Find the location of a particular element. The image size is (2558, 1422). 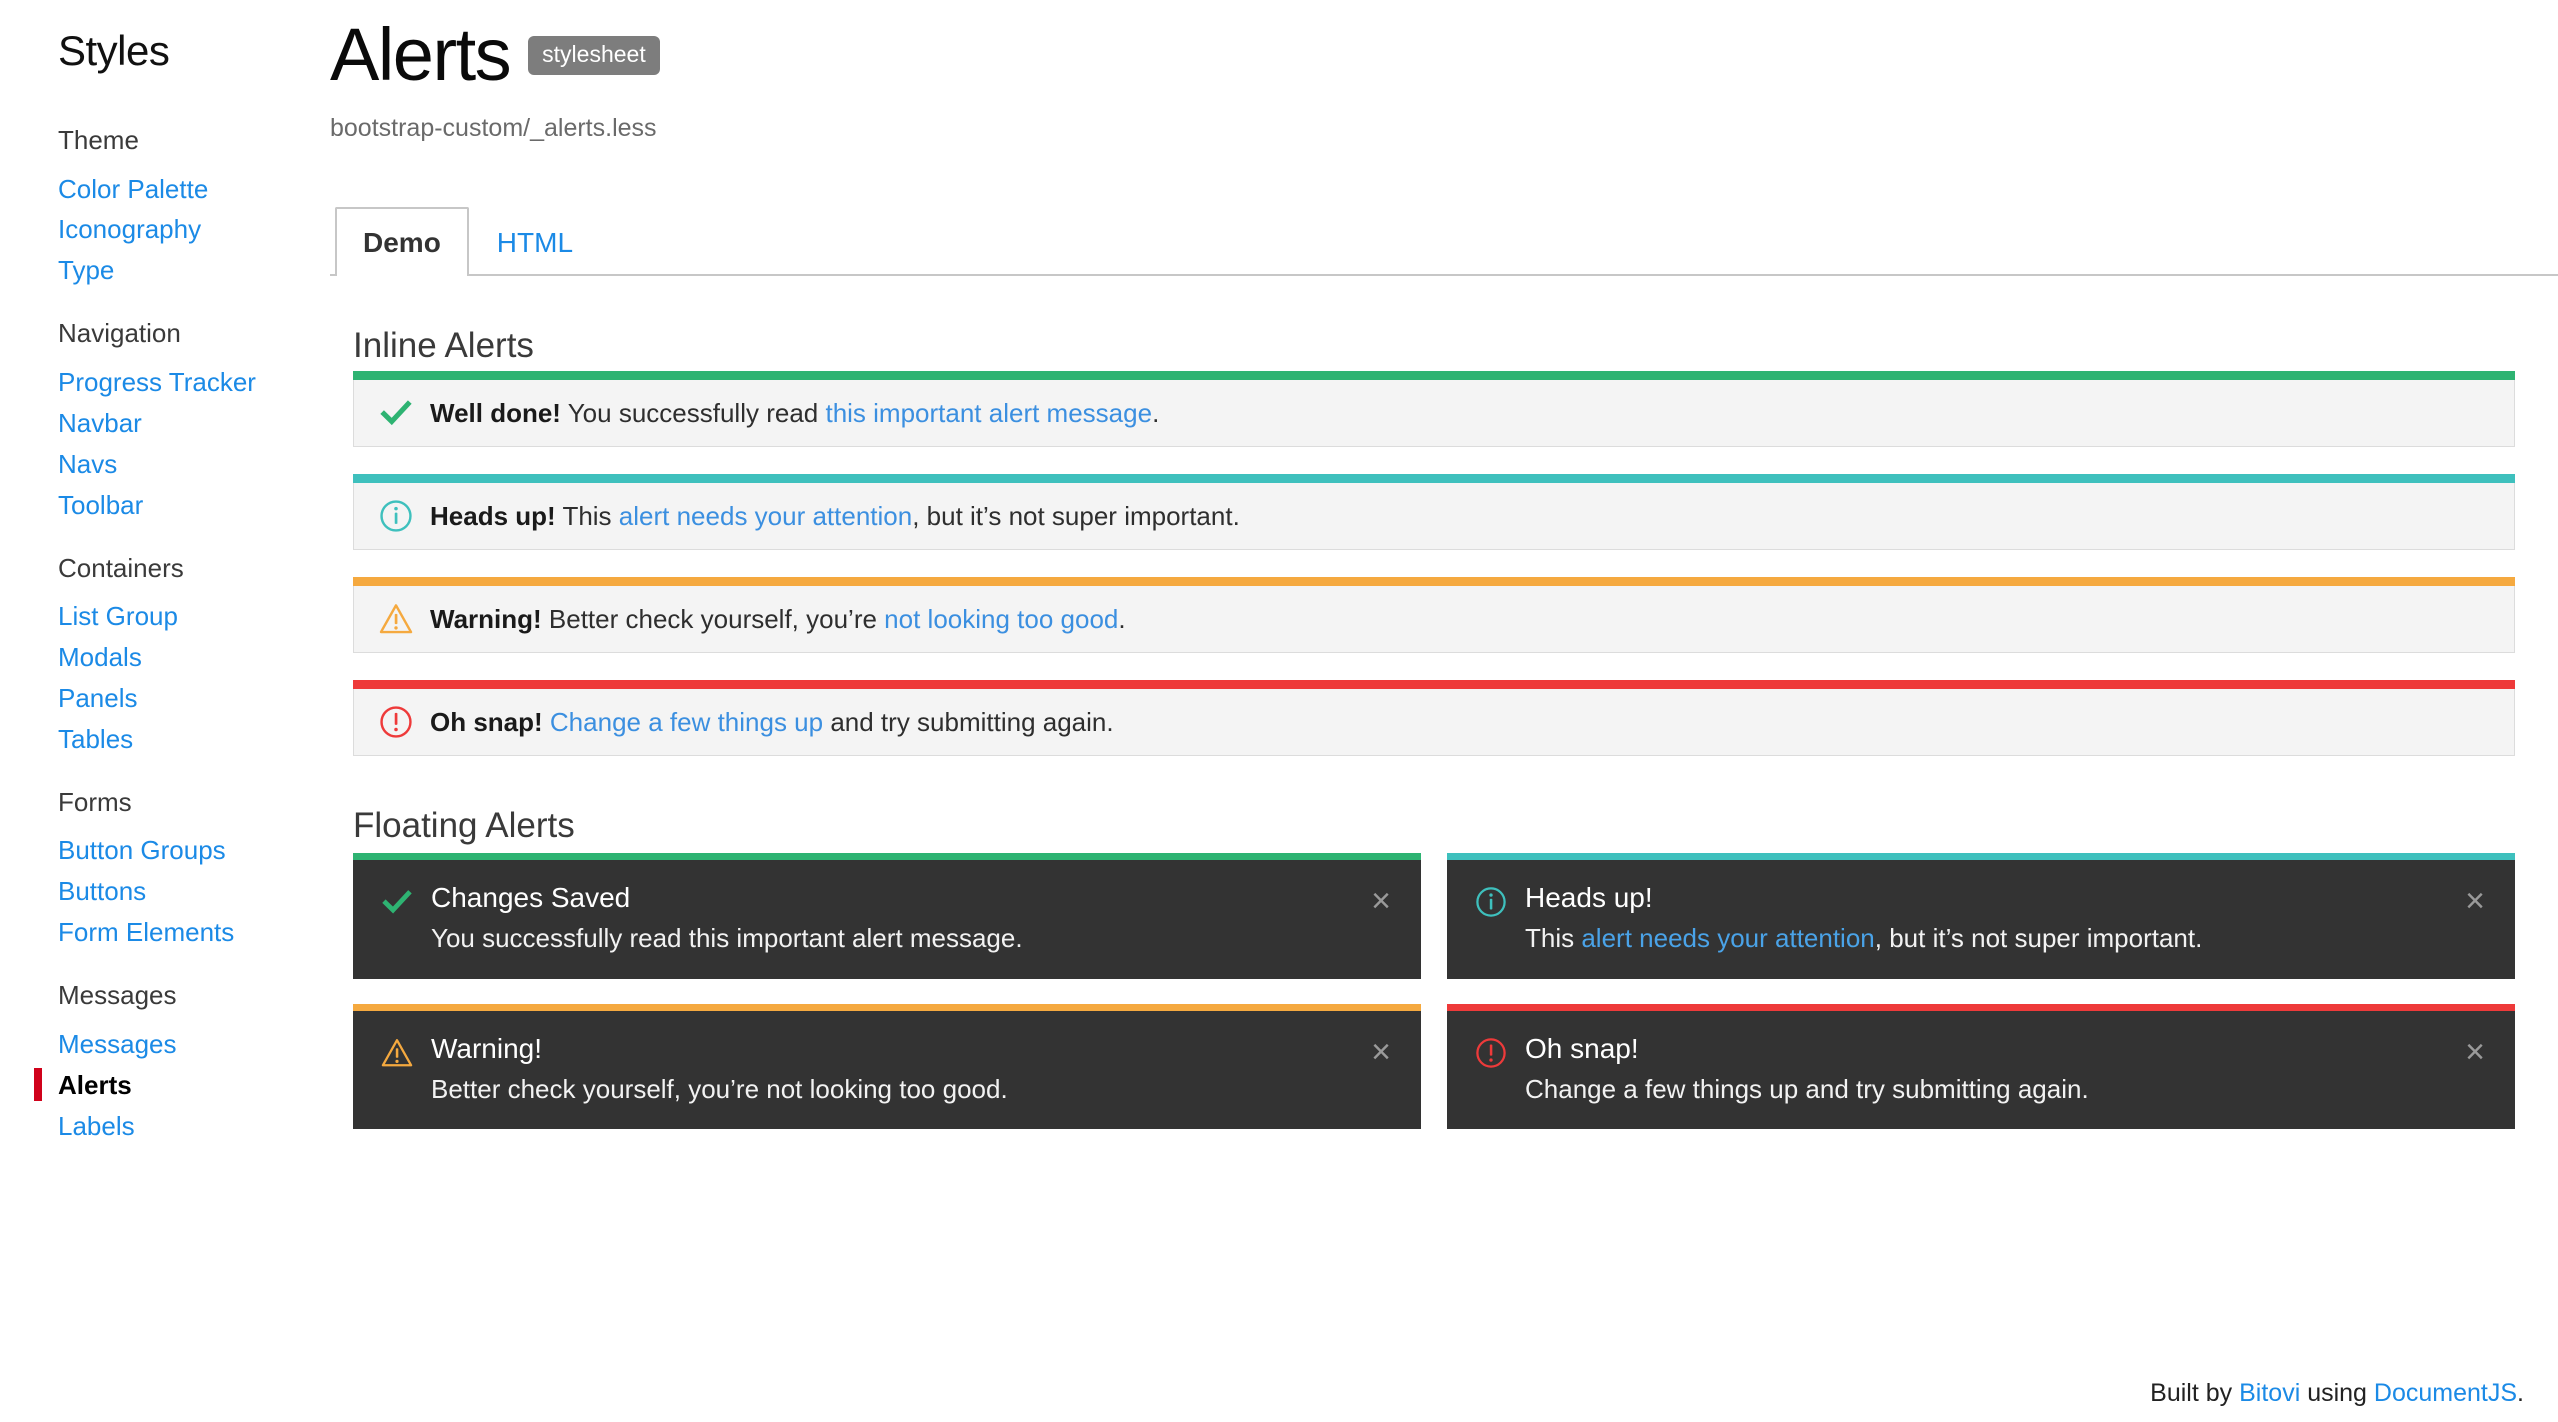

inline-alerts-heading: Inline Alerts is located at coordinates (443, 345).